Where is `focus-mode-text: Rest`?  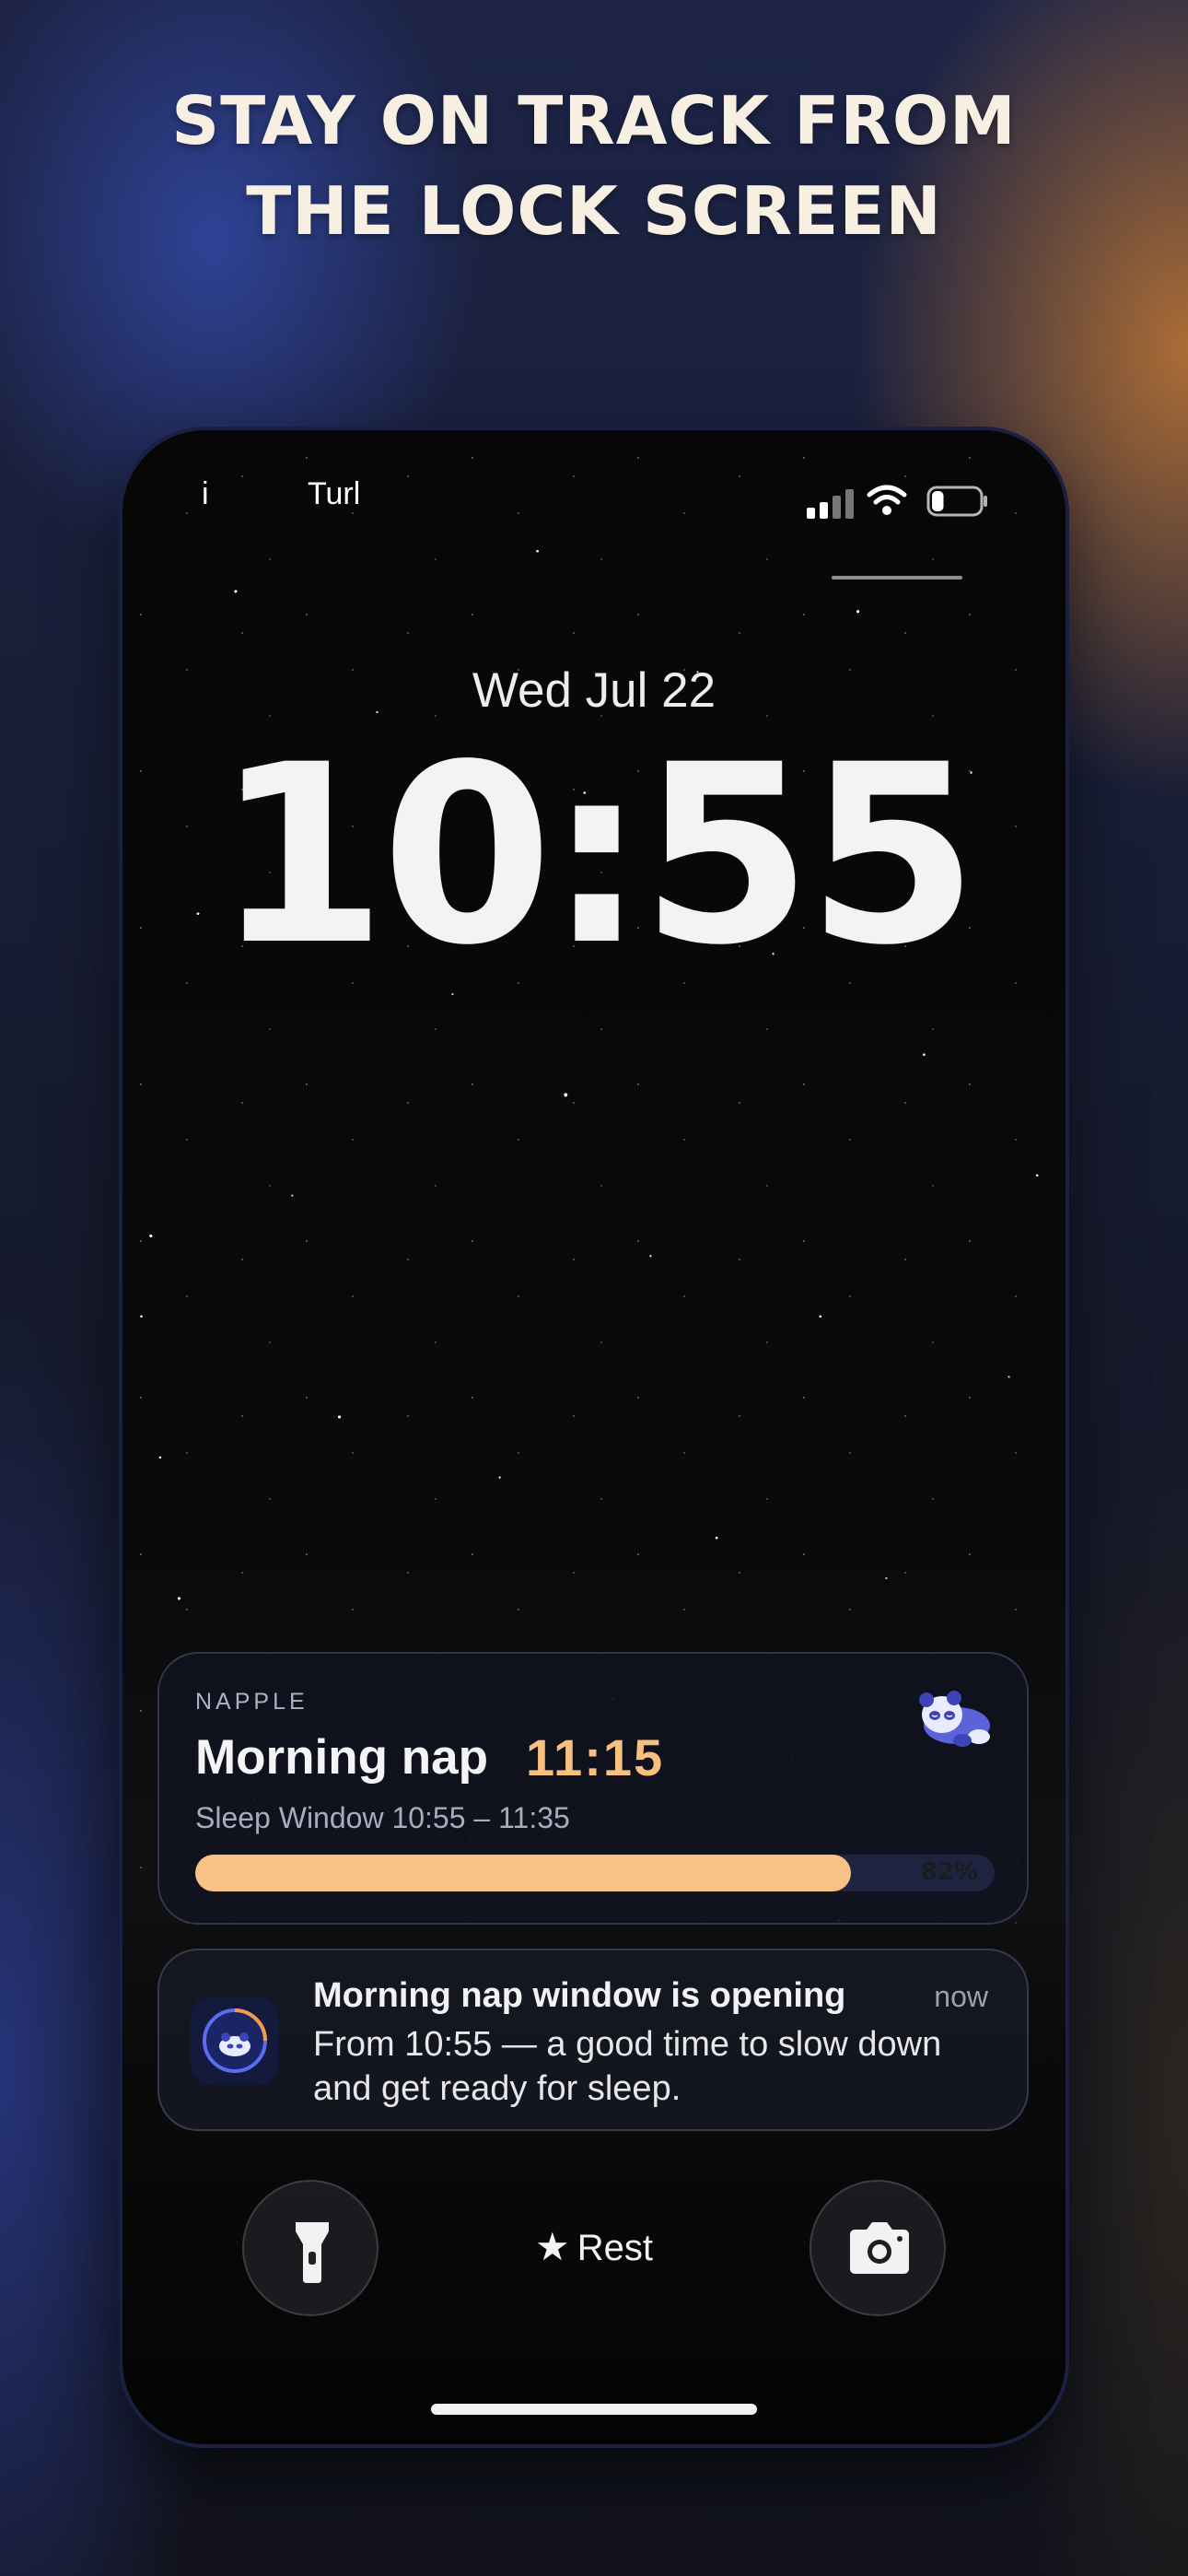
focus-mode-text: Rest is located at coordinates (615, 2248).